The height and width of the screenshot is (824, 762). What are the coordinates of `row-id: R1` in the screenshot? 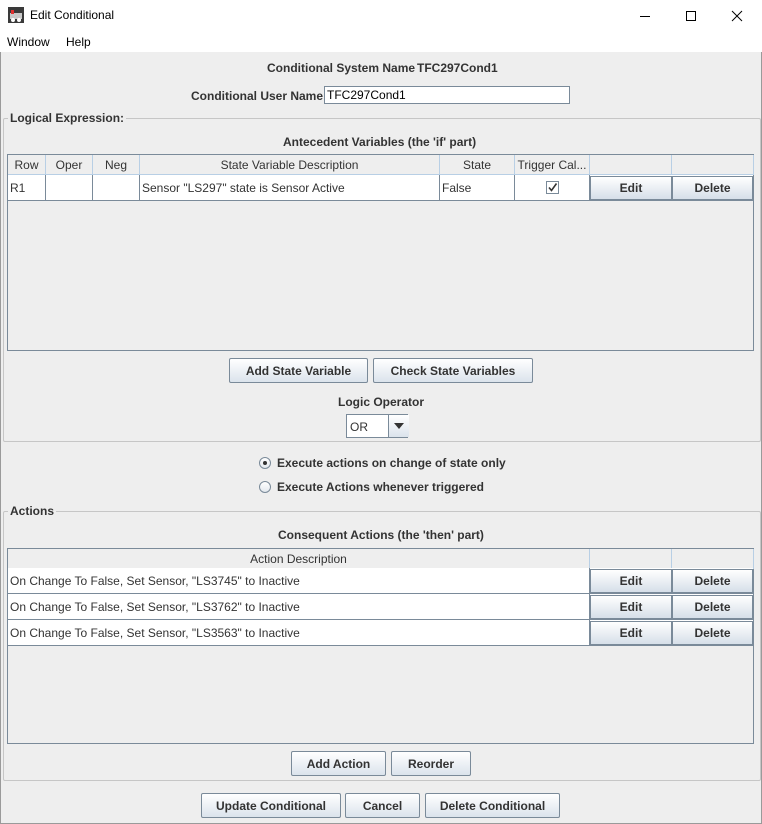 It's located at (27, 187).